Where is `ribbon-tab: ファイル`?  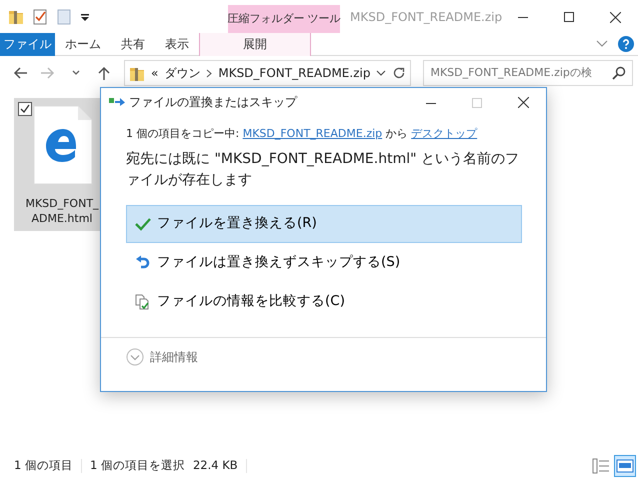
ribbon-tab: ファイル is located at coordinates (27, 44).